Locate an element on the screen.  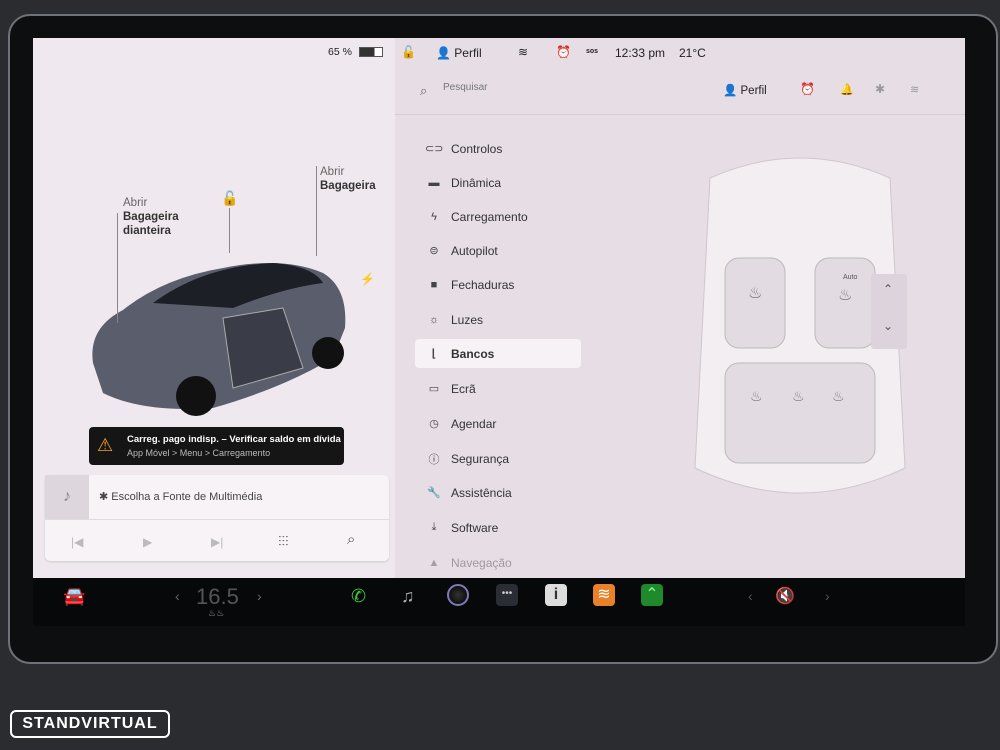
sun-icon: ☼ is located at coordinates (434, 319).